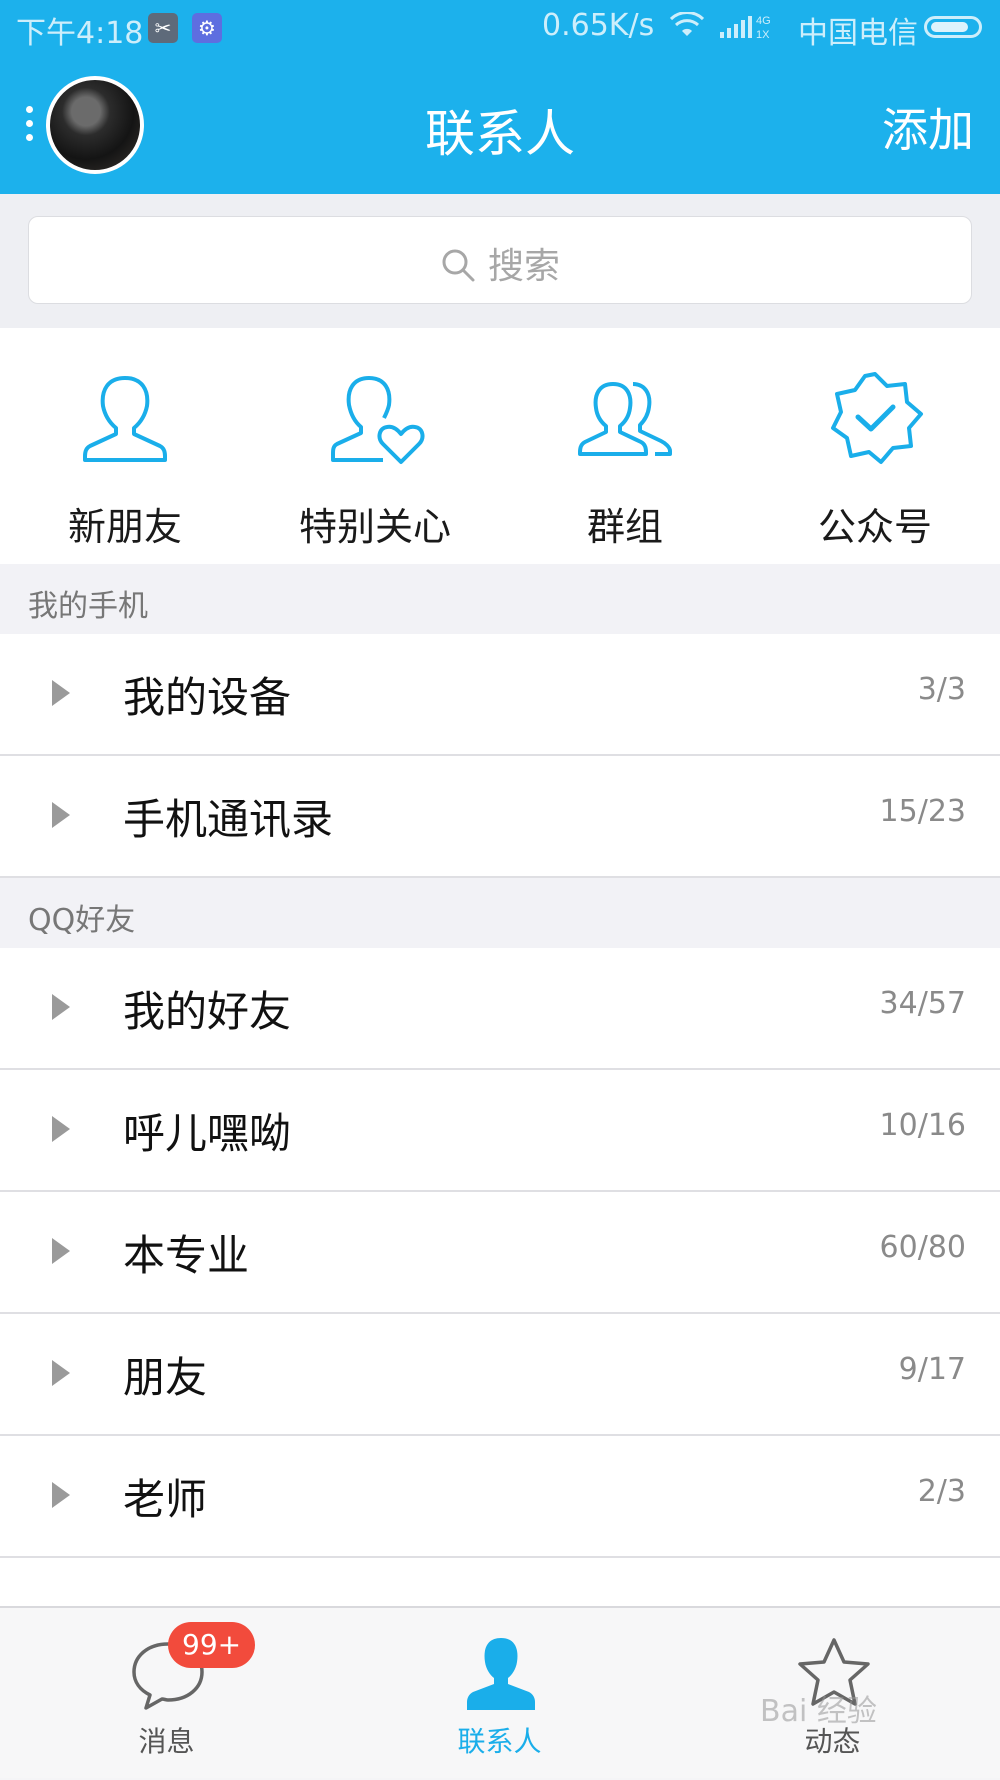 This screenshot has width=1000, height=1780. What do you see at coordinates (166, 1741) in the screenshot?
I see `tab-label: 消息` at bounding box center [166, 1741].